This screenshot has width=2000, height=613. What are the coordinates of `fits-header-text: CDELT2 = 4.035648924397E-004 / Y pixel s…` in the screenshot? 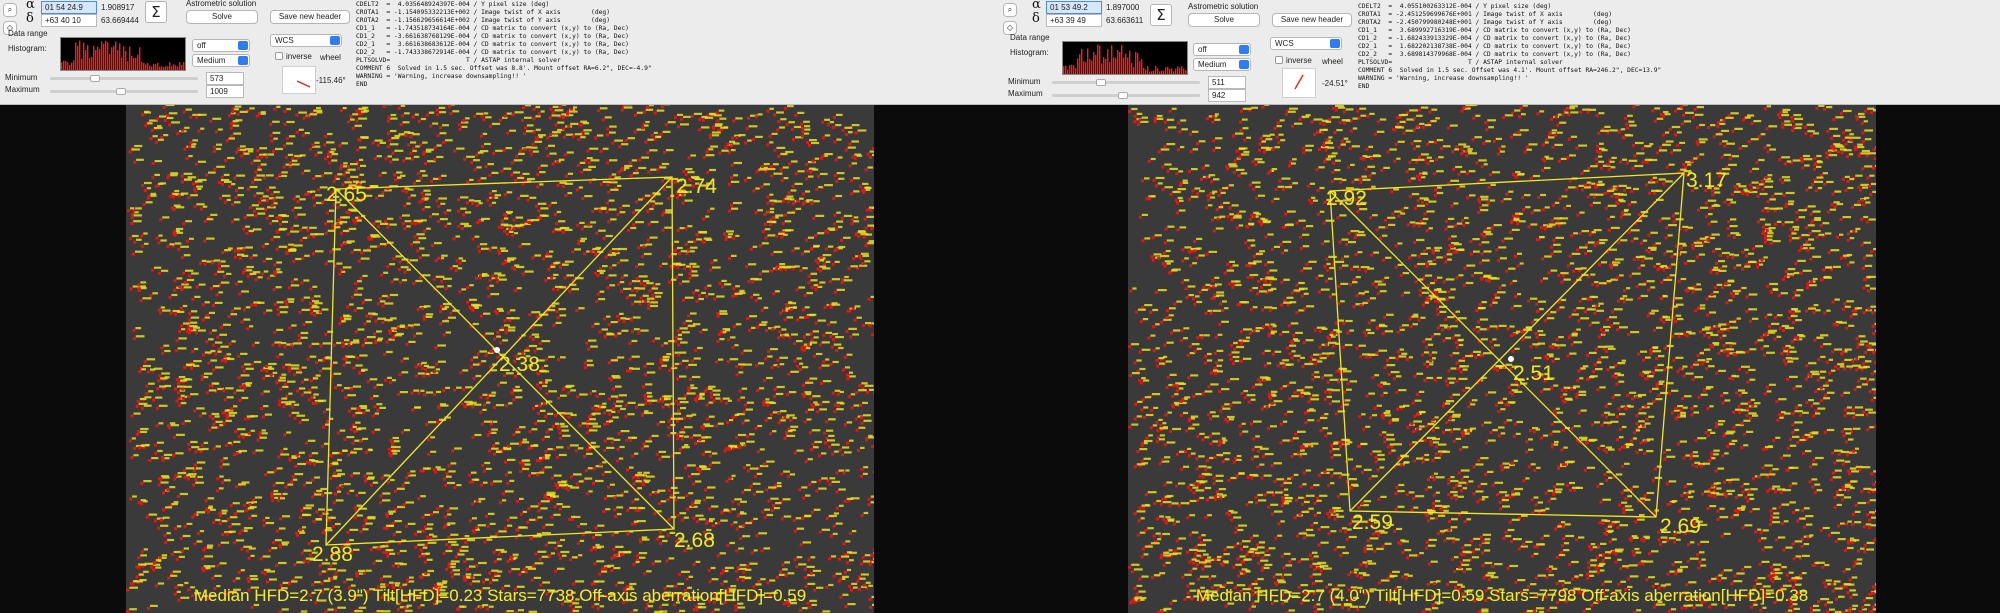 It's located at (676, 48).